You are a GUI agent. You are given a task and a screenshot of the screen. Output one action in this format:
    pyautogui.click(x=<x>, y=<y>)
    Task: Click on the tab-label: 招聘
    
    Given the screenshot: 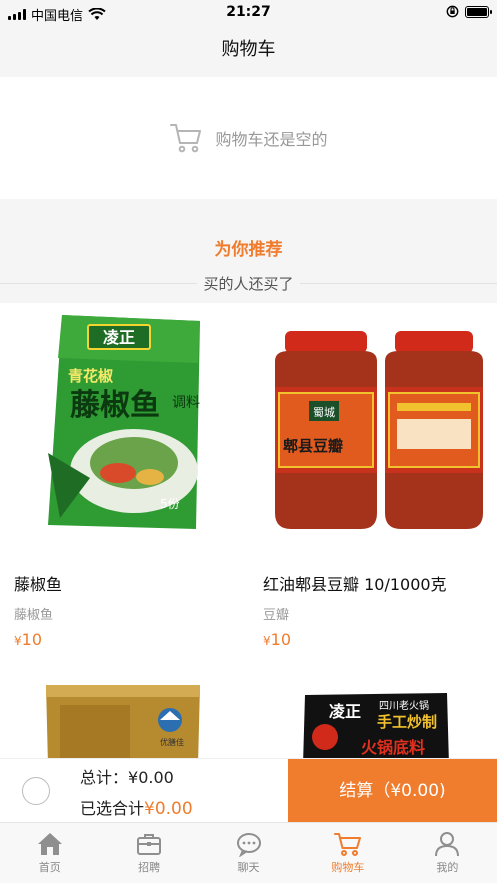 What is the action you would take?
    pyautogui.click(x=149, y=867)
    